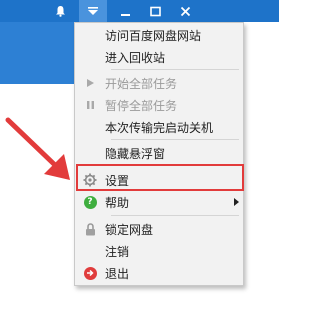 This screenshot has width=320, height=313. Describe the element at coordinates (90, 83) in the screenshot. I see `play-icon` at that location.